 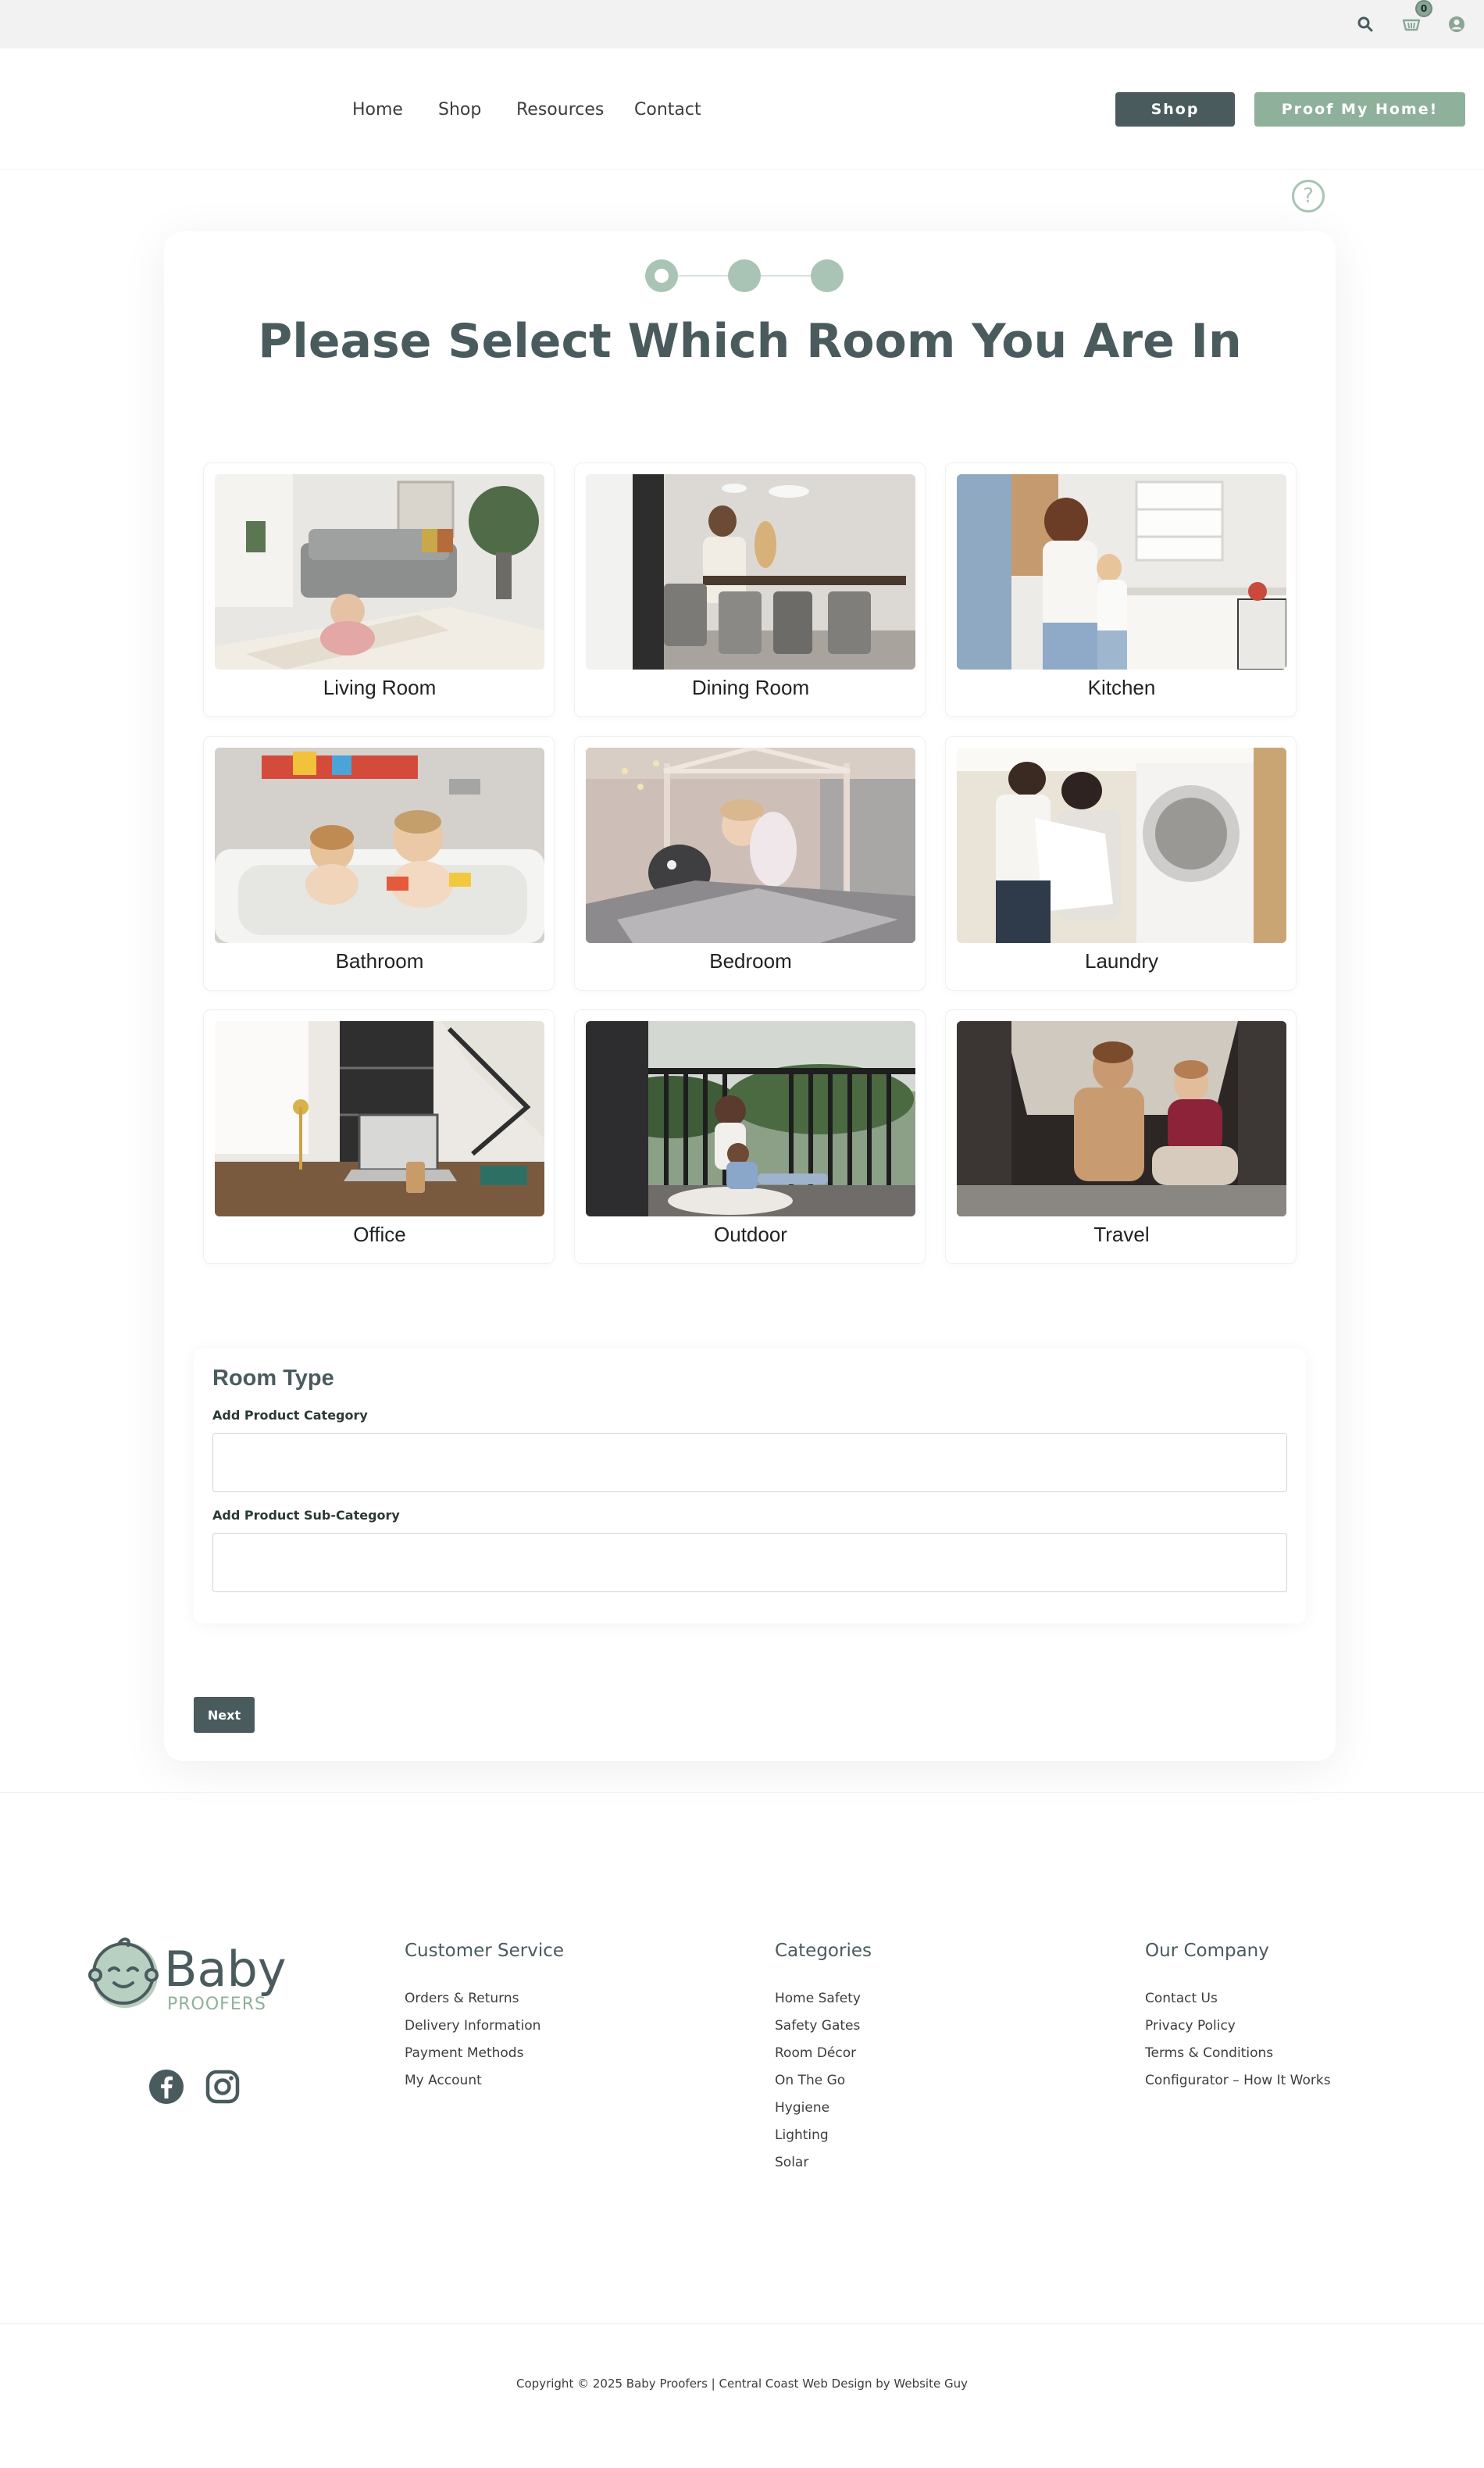 What do you see at coordinates (443, 2080) in the screenshot?
I see `footer-link-my-account: My Account` at bounding box center [443, 2080].